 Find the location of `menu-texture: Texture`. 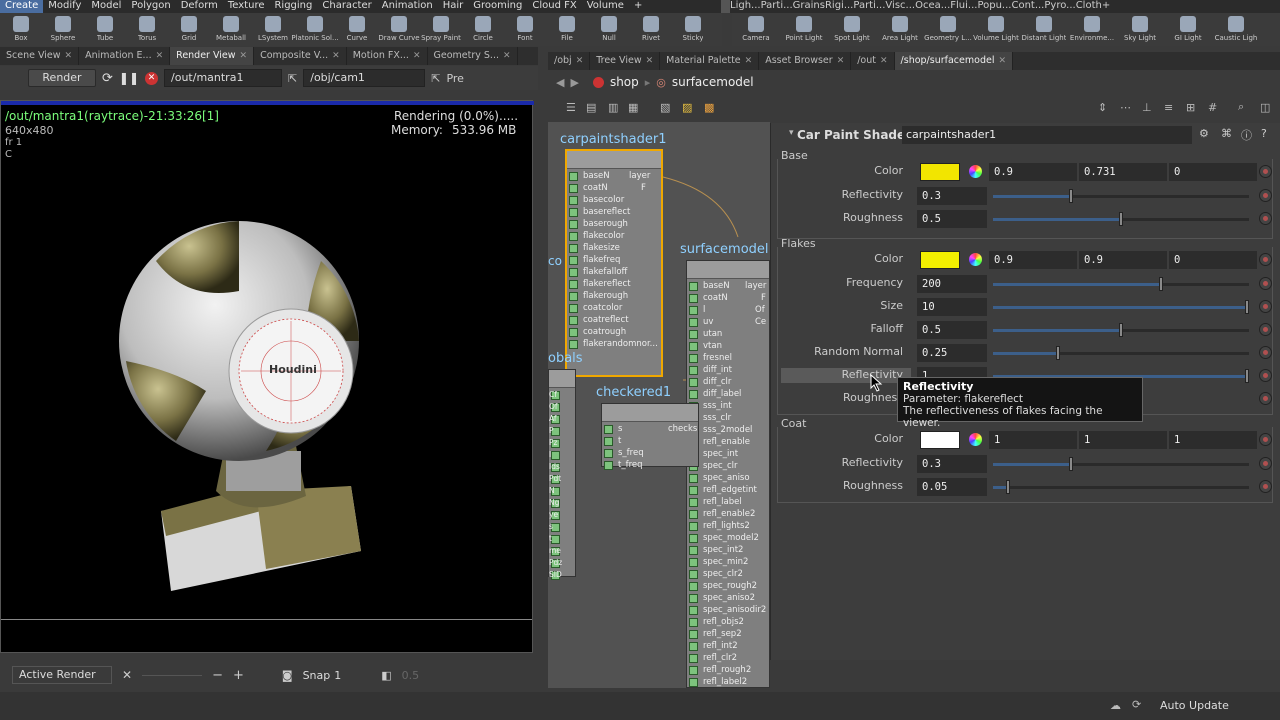

menu-texture: Texture is located at coordinates (246, 6).